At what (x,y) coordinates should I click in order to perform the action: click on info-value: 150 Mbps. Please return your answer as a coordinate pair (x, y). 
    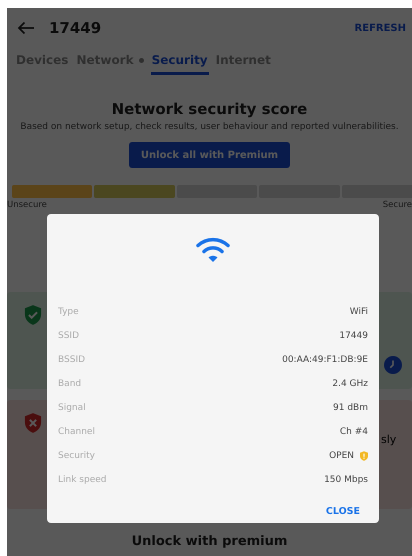
    Looking at the image, I should click on (346, 480).